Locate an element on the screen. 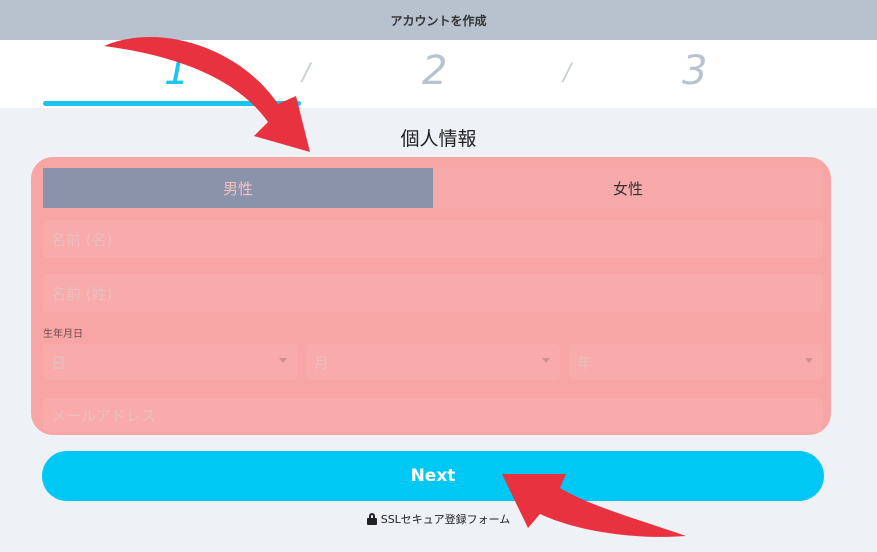 Image resolution: width=877 pixels, height=552 pixels. dob-day-select: 日 is located at coordinates (170, 362).